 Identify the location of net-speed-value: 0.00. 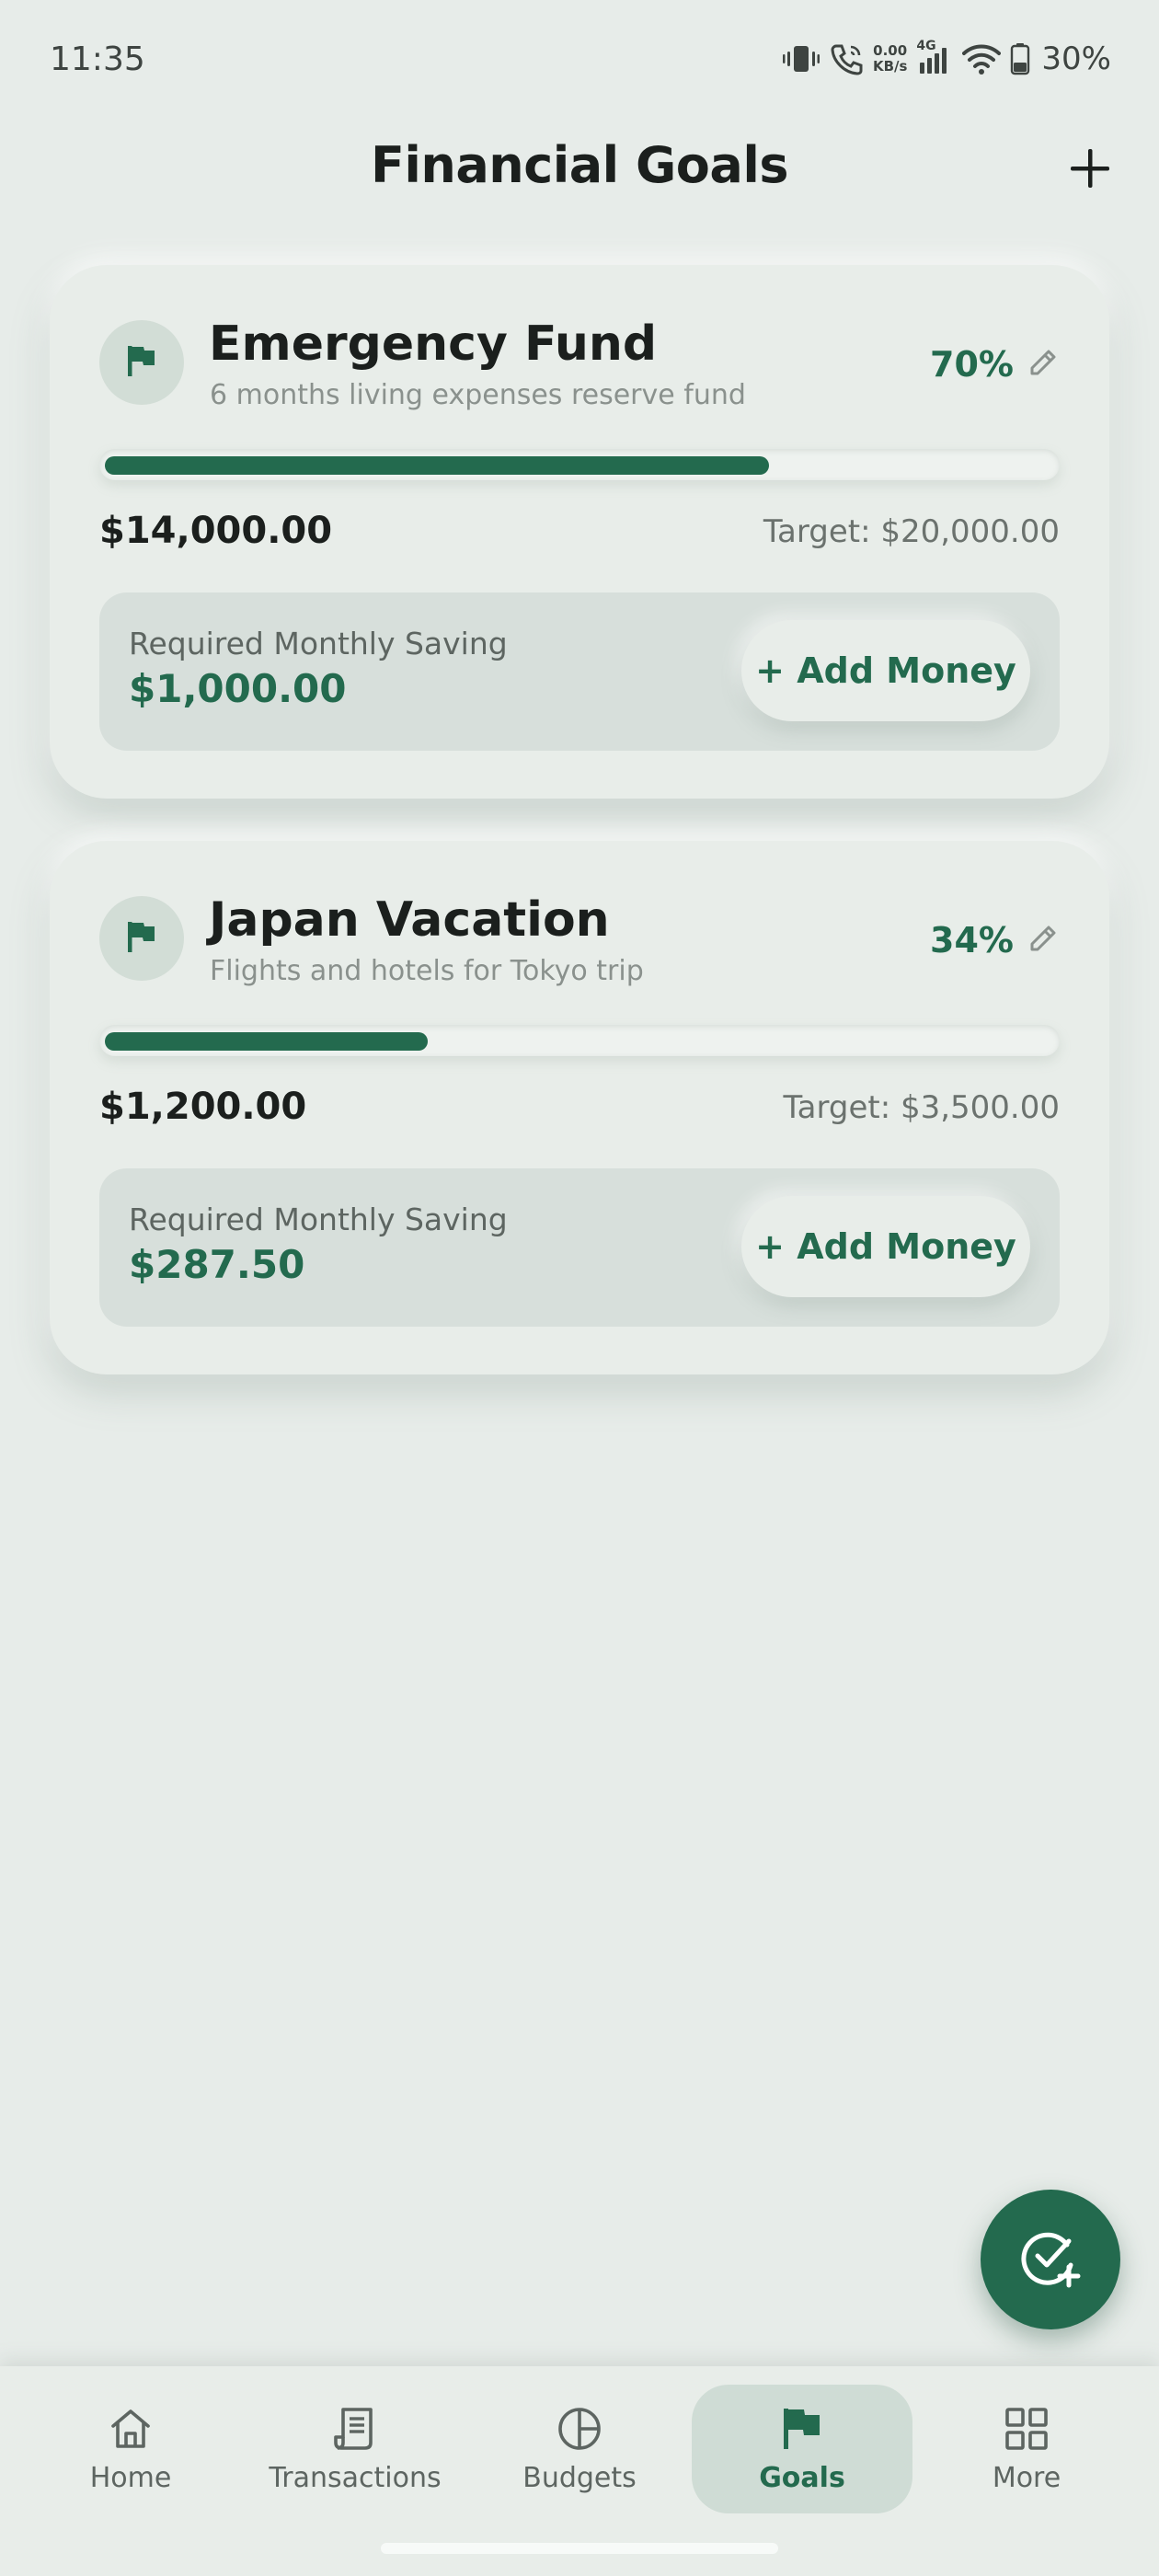
(890, 50).